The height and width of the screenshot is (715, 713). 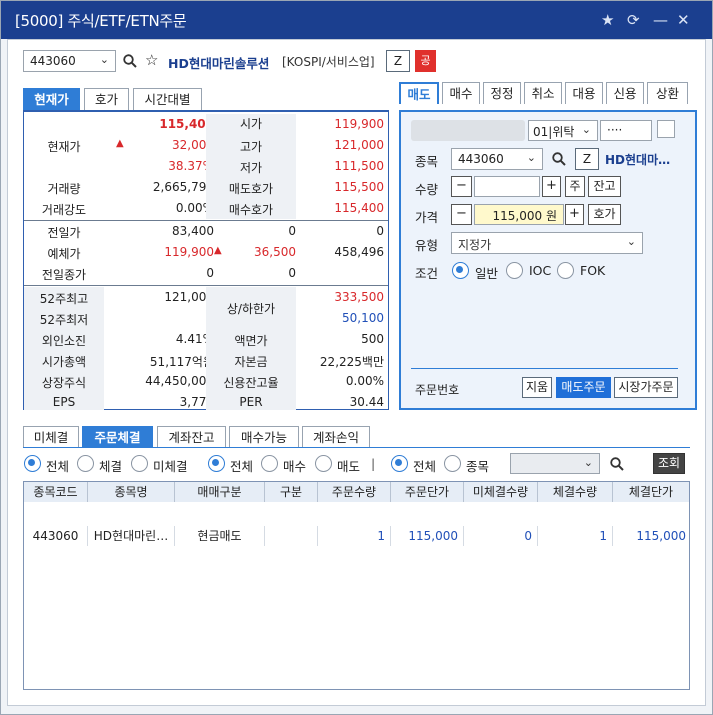 What do you see at coordinates (167, 99) in the screenshot?
I see `tab-timeline: 시간대별` at bounding box center [167, 99].